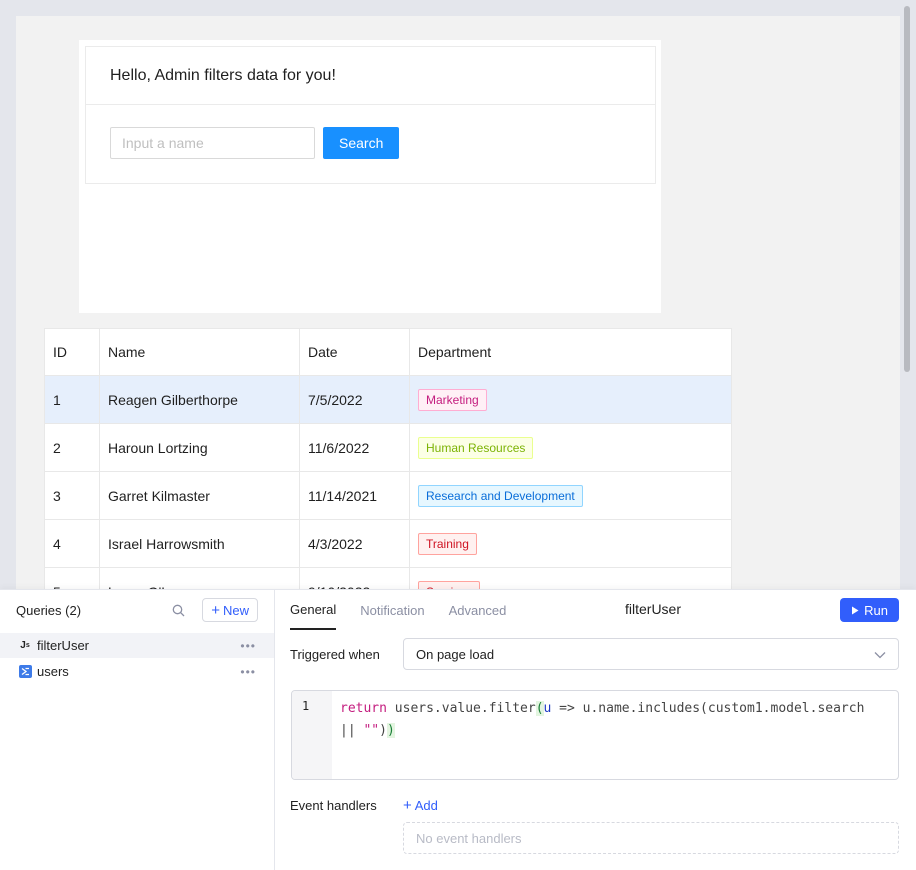 The image size is (916, 870). I want to click on department-tag: Human Resources, so click(476, 447).